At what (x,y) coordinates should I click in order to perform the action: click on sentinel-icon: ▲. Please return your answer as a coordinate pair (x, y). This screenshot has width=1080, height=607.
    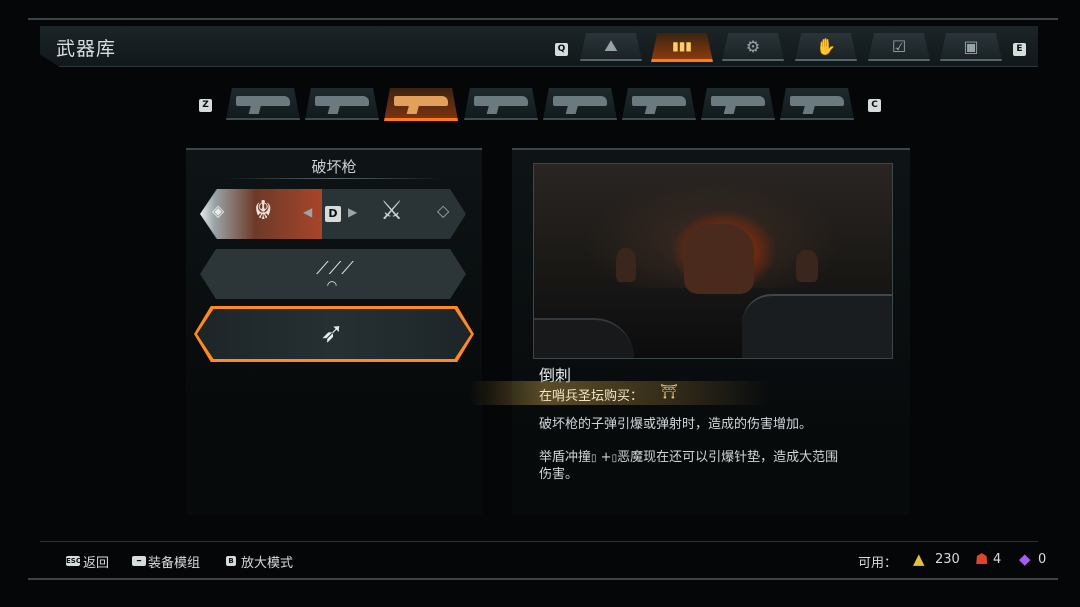
    Looking at the image, I should click on (919, 559).